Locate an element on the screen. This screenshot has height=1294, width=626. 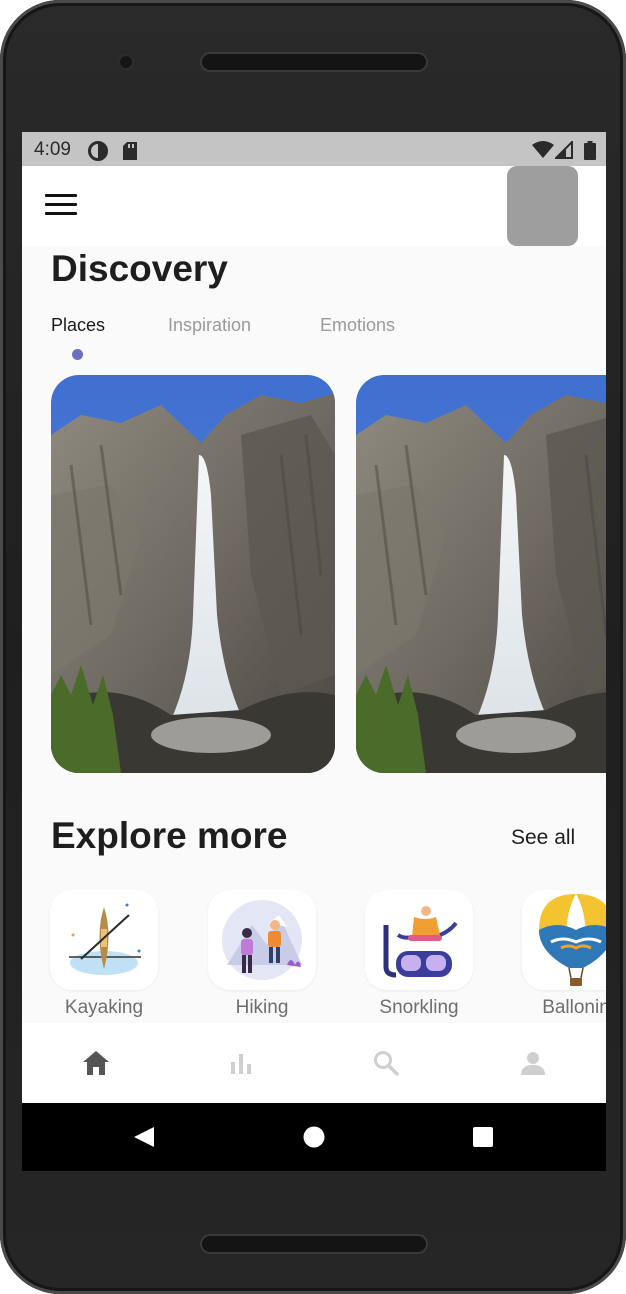
front-camera is located at coordinates (126, 62).